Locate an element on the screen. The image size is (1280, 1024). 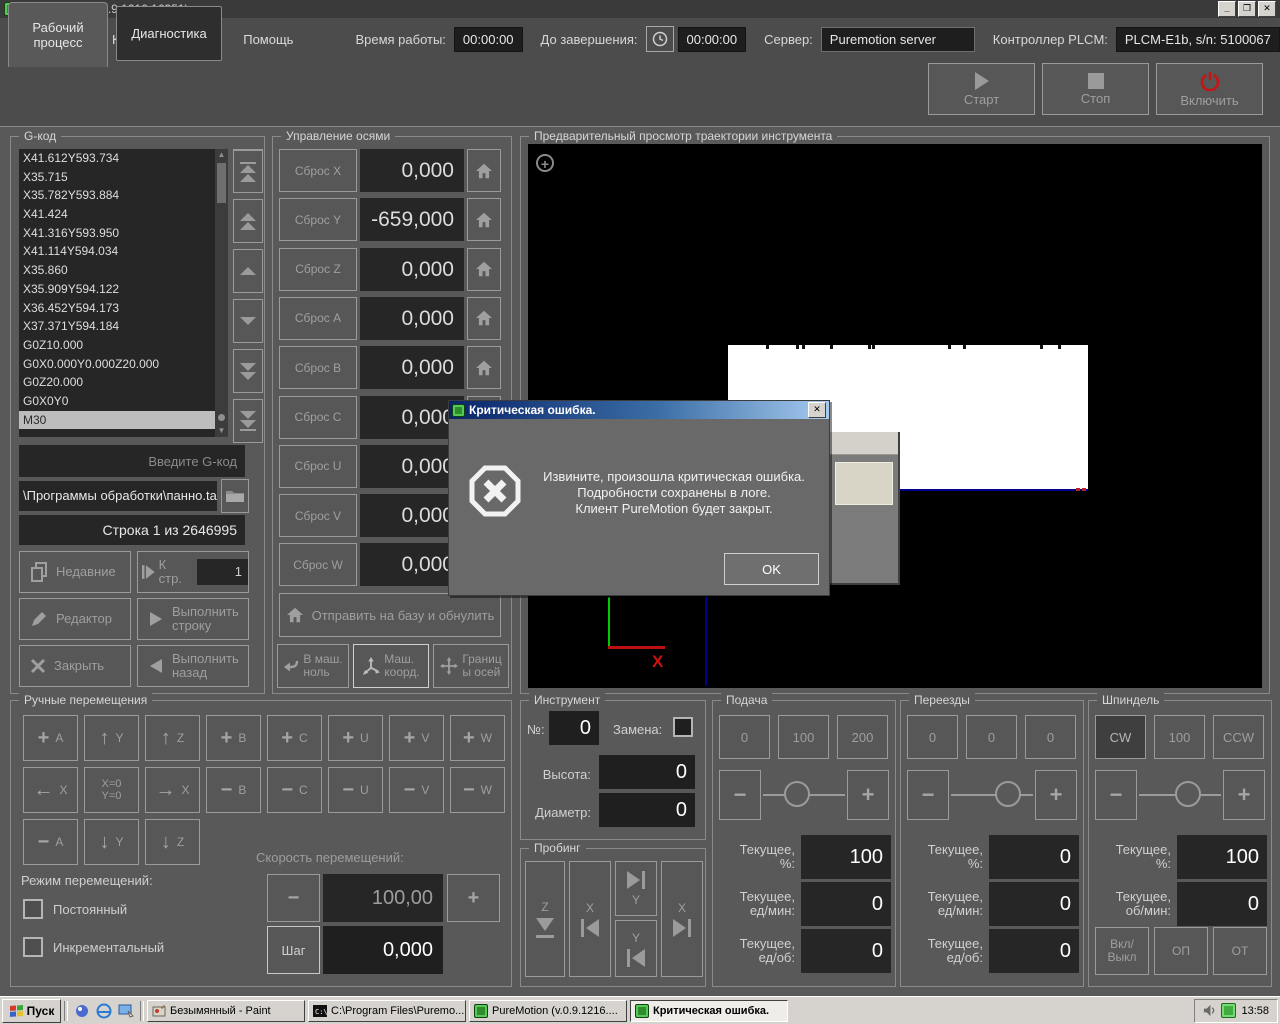
scroll-up-icon: ▲ is located at coordinates (221, 155).